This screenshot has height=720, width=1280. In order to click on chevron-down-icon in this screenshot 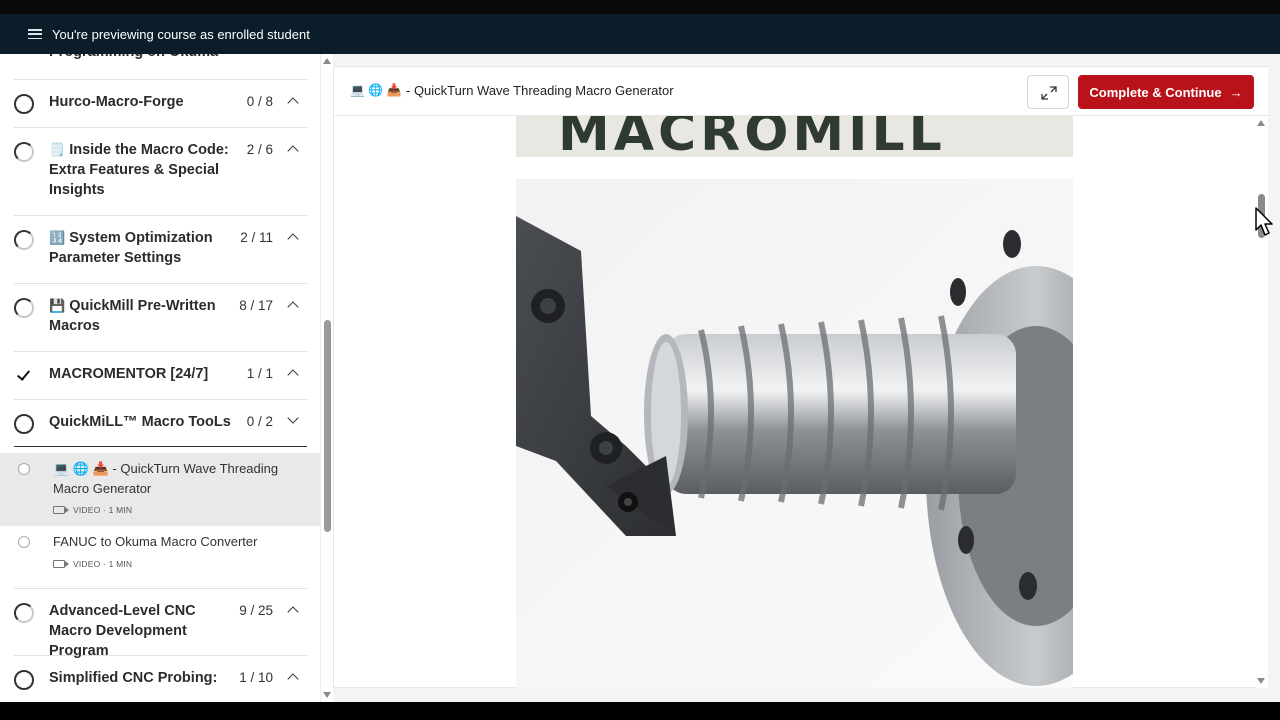, I will do `click(293, 418)`.